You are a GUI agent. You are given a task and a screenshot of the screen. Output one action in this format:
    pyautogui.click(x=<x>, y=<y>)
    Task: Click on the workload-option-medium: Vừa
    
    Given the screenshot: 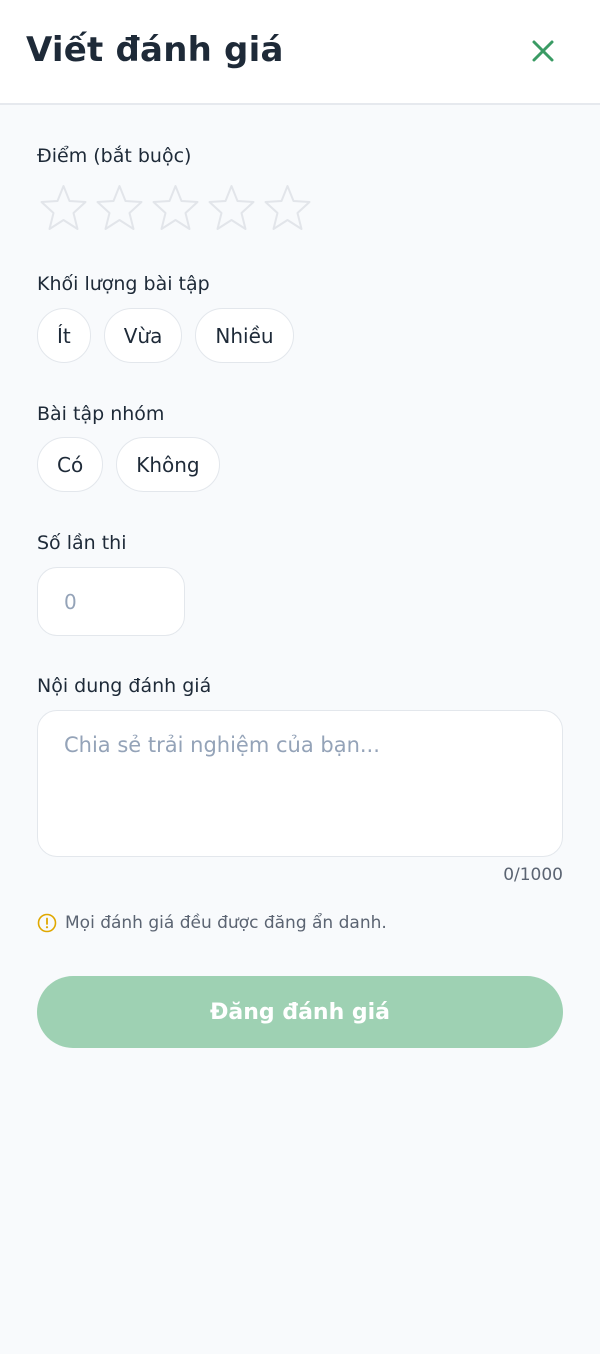 What is the action you would take?
    pyautogui.click(x=143, y=335)
    